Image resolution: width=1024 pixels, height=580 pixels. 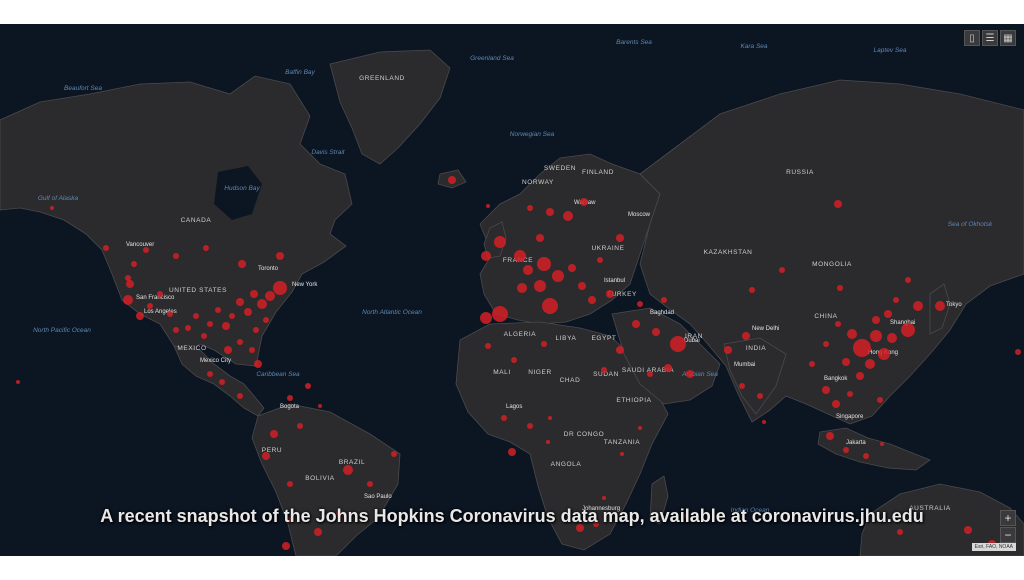 I want to click on bookmark-icon: ▯, so click(x=972, y=38).